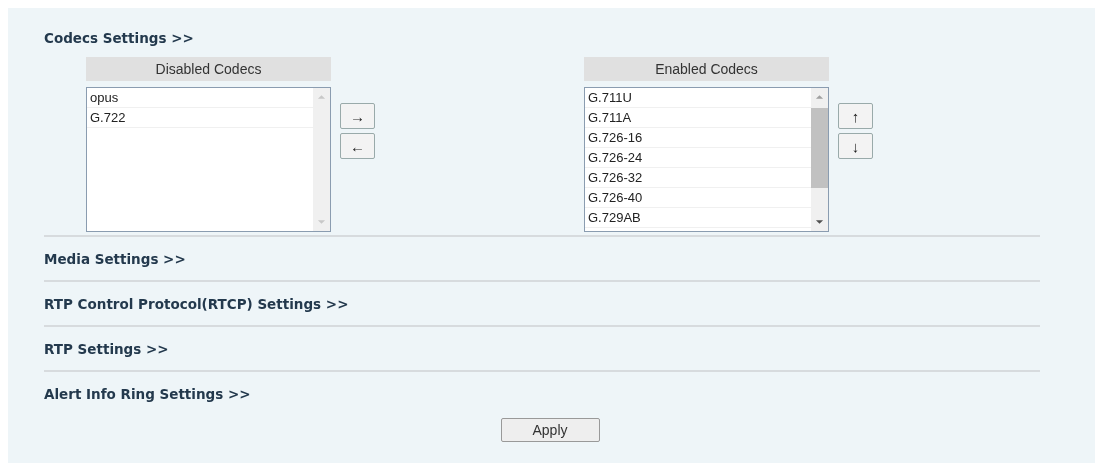  Describe the element at coordinates (698, 178) in the screenshot. I see `codec-option: G.726-32` at that location.